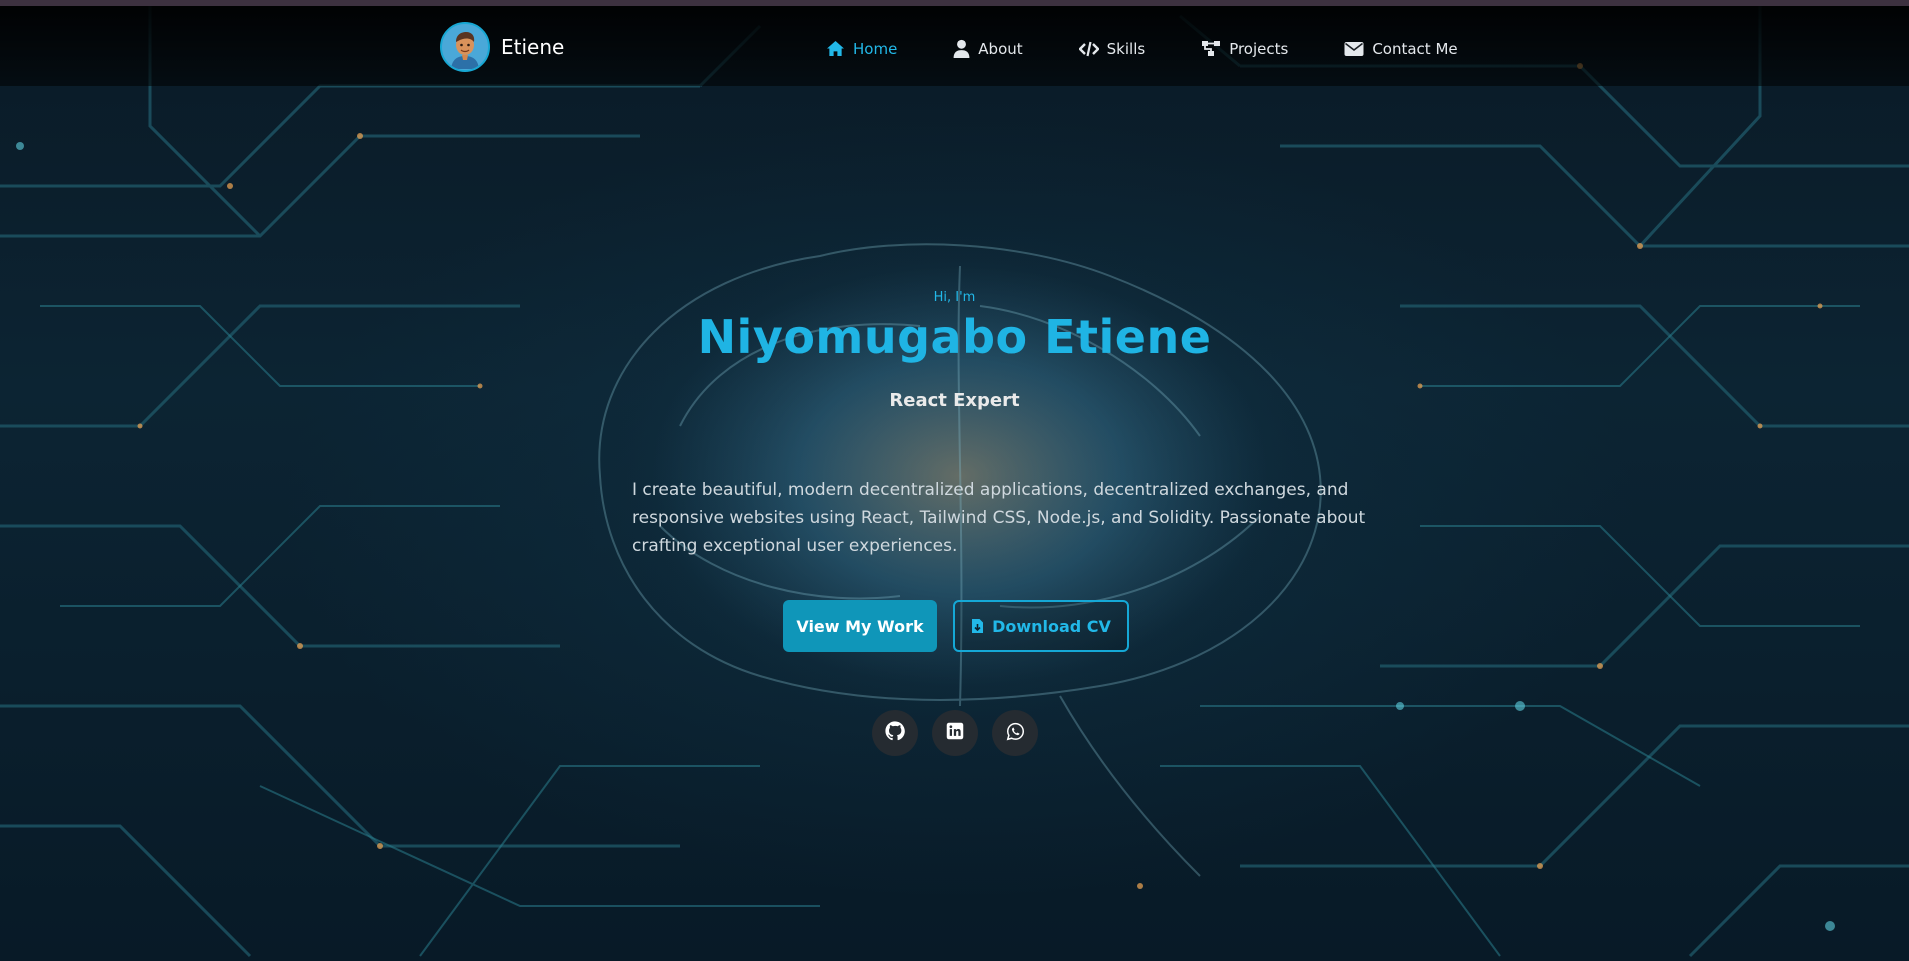 This screenshot has height=961, width=1909. I want to click on main-navigation: Home About Skills Projects Contact Me, so click(1142, 48).